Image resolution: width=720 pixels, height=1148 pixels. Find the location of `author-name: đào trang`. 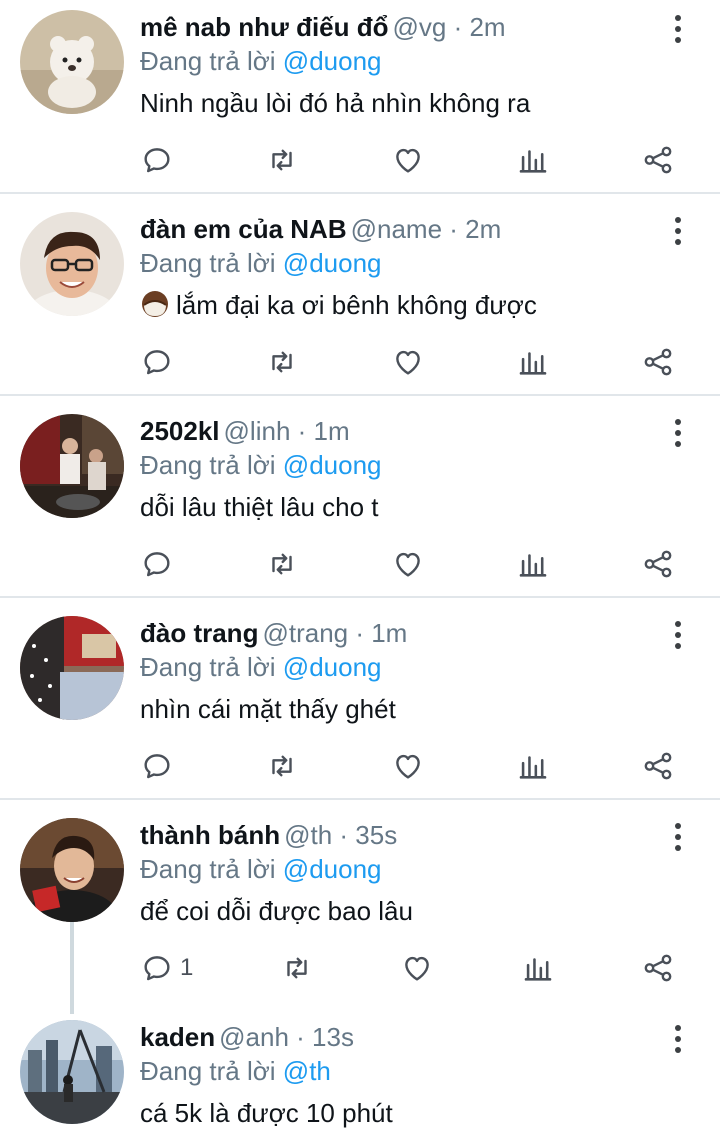

author-name: đào trang is located at coordinates (199, 633).